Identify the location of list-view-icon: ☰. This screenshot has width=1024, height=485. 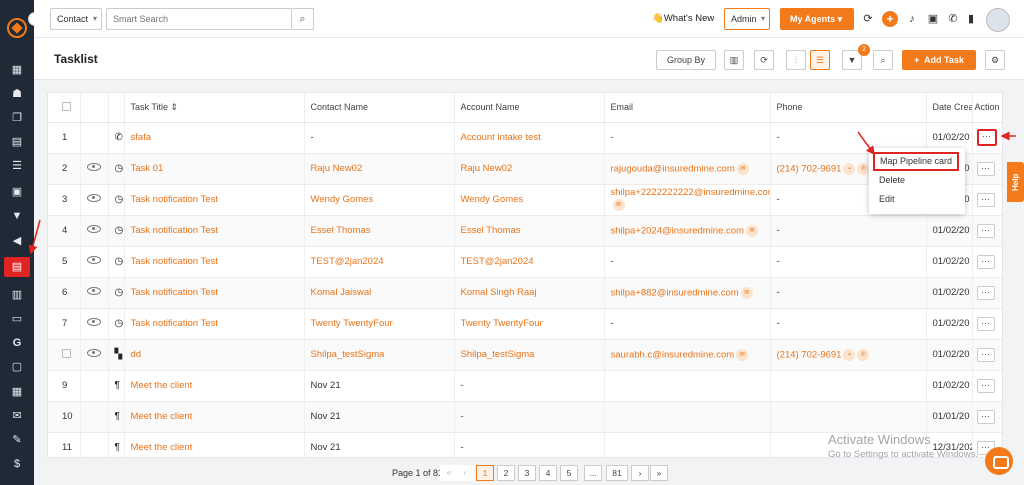
(820, 60).